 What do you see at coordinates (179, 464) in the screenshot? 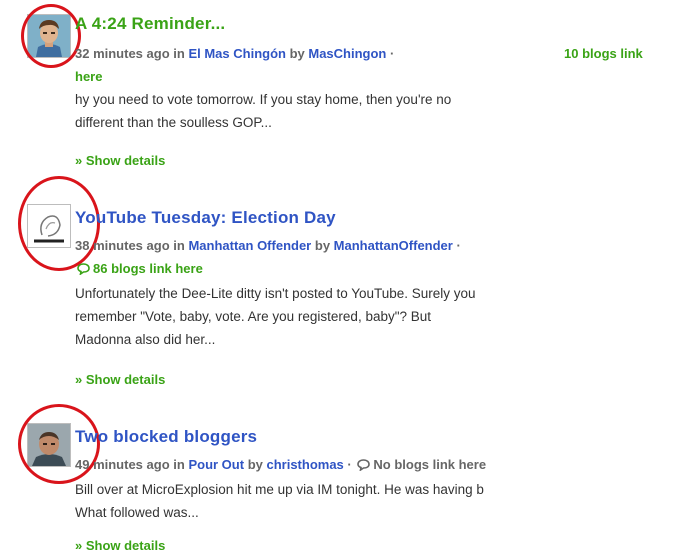
I see `in-label: in` at bounding box center [179, 464].